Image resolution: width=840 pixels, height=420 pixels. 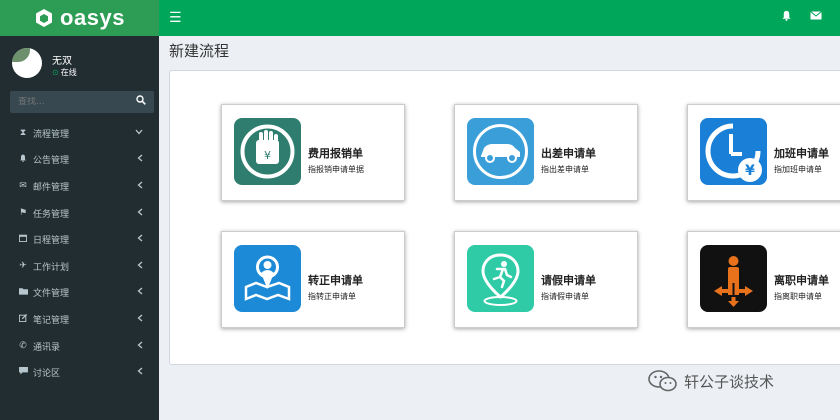 What do you see at coordinates (141, 101) in the screenshot?
I see `search-icon` at bounding box center [141, 101].